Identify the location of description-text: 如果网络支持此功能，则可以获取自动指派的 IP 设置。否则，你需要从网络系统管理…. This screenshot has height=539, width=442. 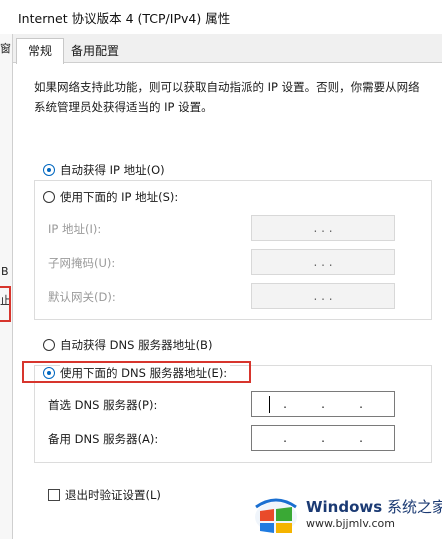
(227, 97).